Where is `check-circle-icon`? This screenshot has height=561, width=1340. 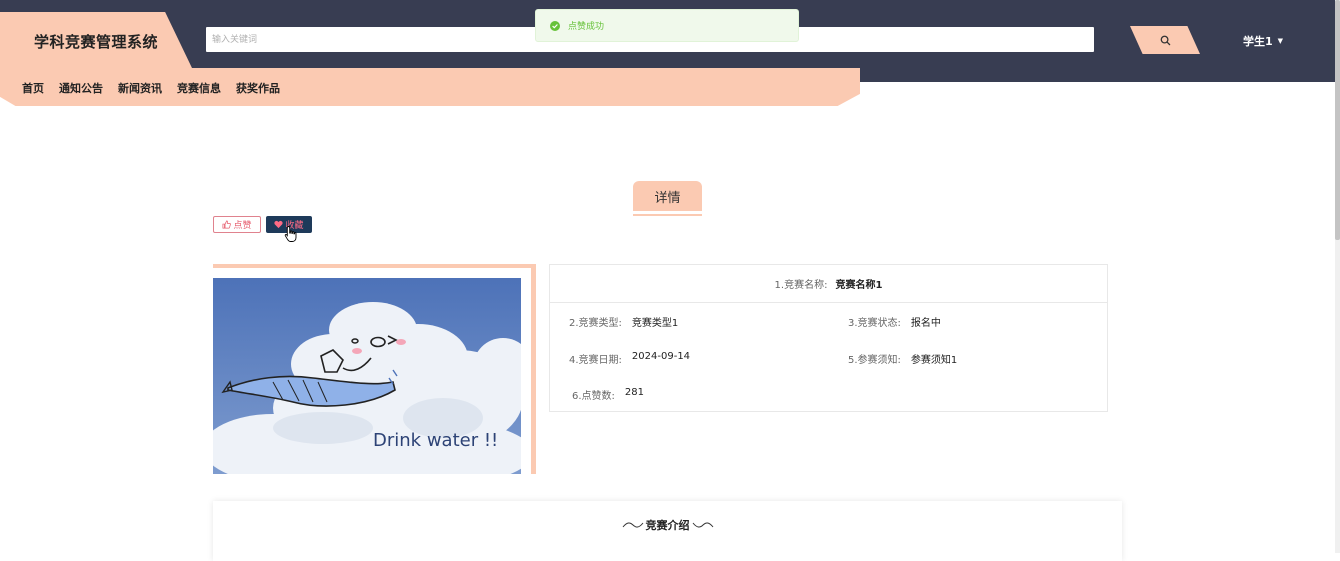 check-circle-icon is located at coordinates (555, 25).